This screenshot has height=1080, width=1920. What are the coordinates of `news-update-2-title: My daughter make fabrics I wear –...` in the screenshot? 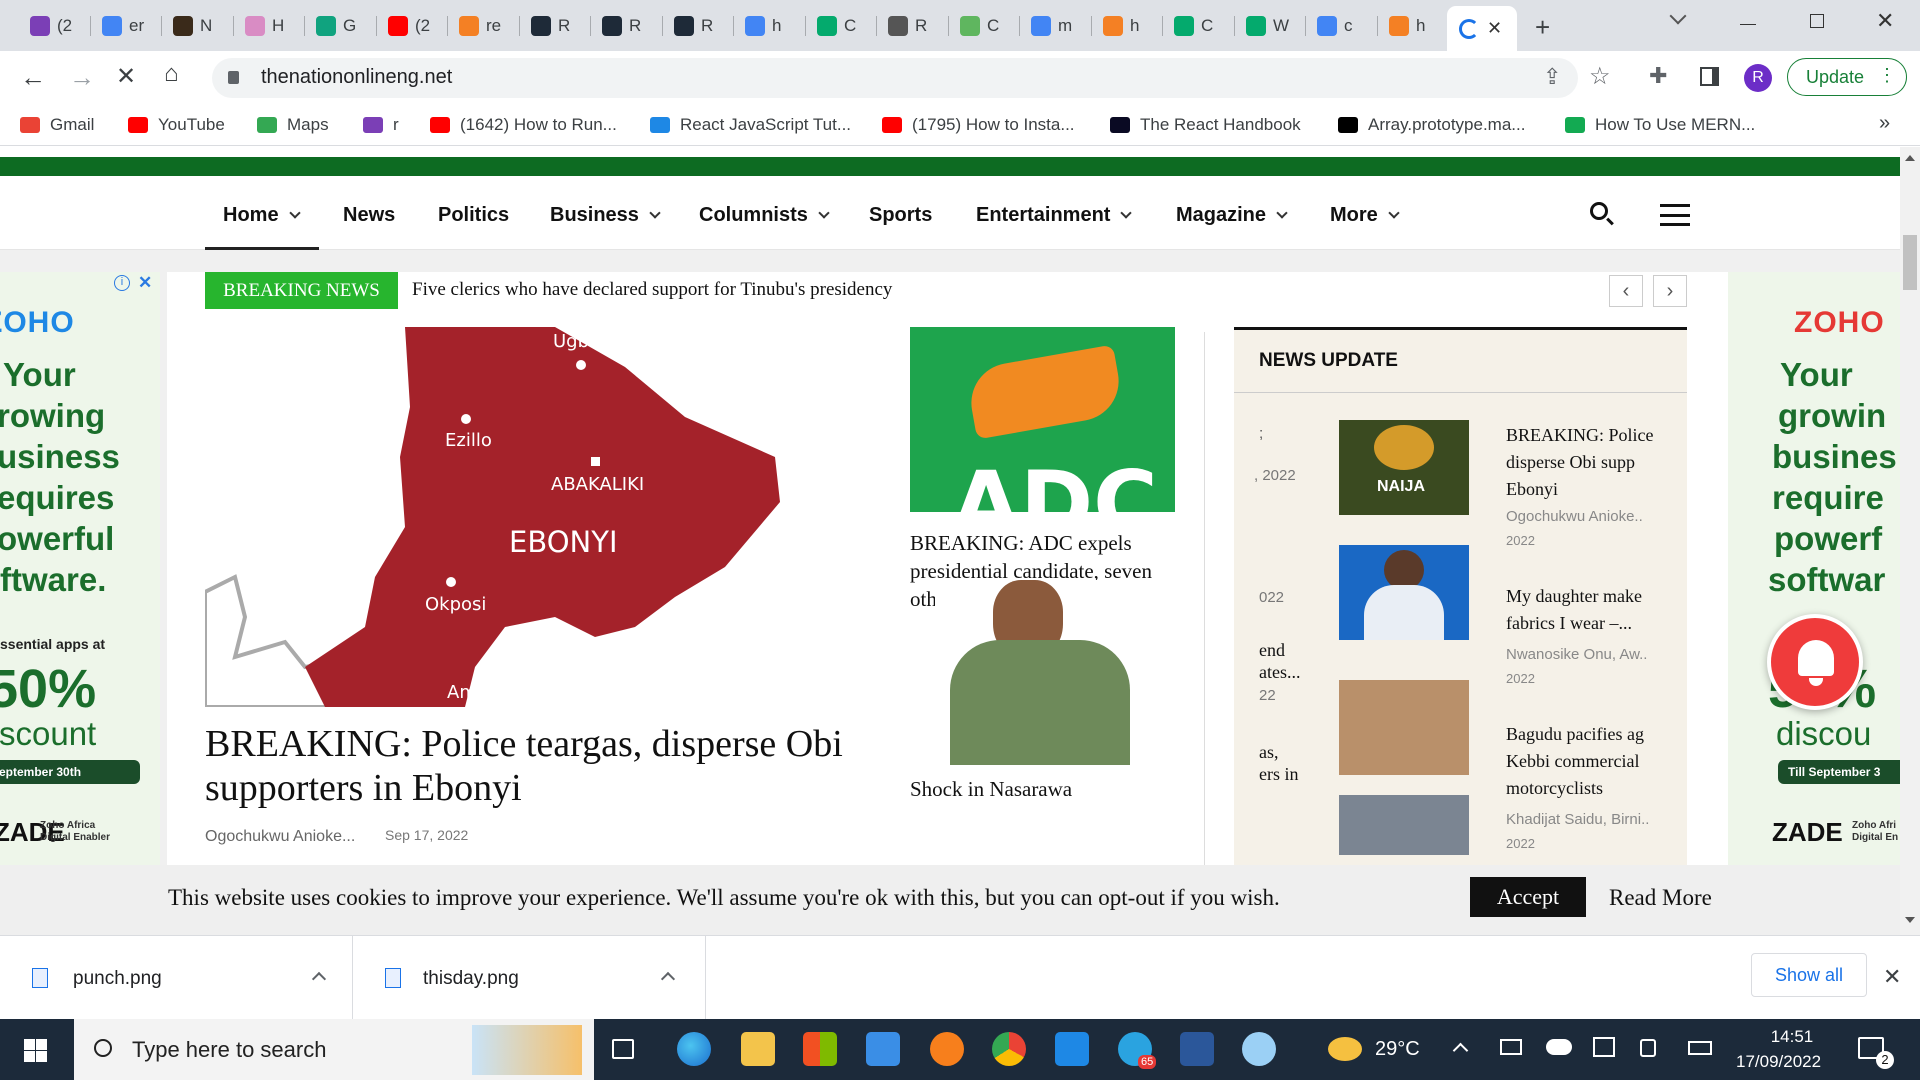 It's located at (1586, 610).